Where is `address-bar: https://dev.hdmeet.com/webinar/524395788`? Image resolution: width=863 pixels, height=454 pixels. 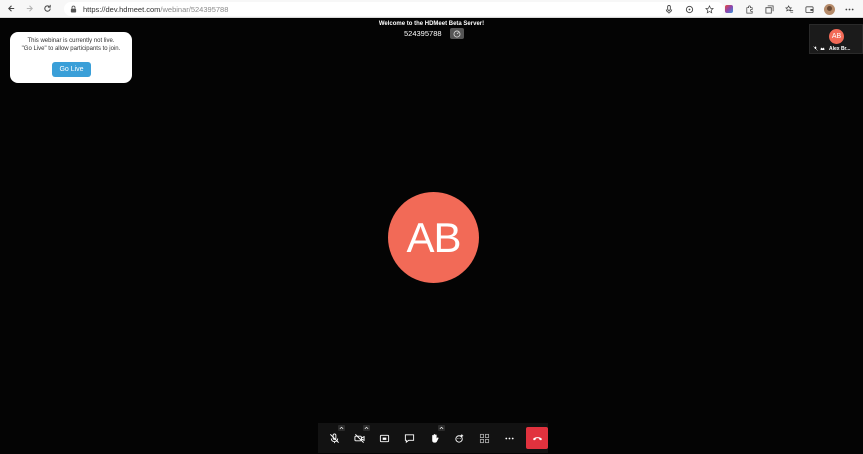
address-bar: https://dev.hdmeet.com/webinar/524395788 is located at coordinates (394, 9).